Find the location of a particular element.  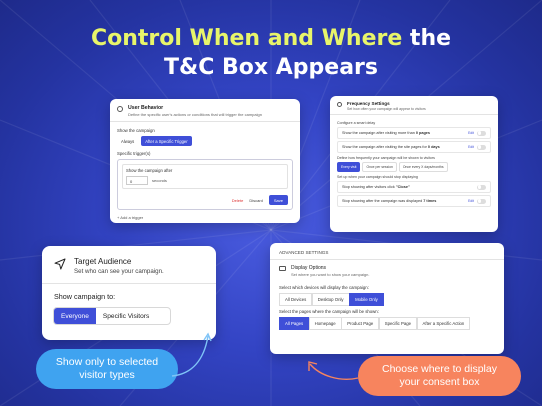

monitor-icon is located at coordinates (282, 268).